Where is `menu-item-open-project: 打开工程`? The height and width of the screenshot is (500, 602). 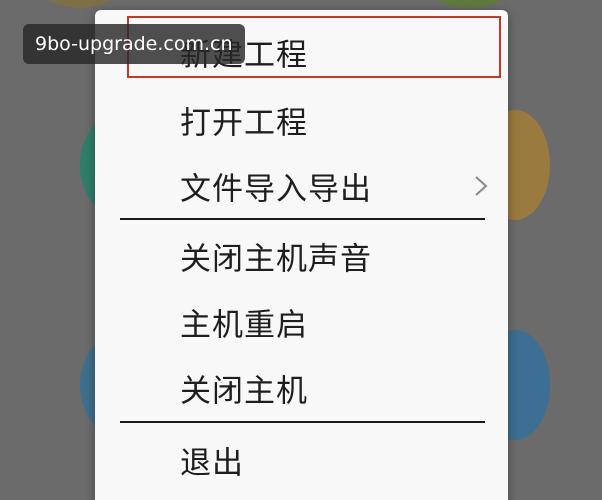 menu-item-open-project: 打开工程 is located at coordinates (301, 120).